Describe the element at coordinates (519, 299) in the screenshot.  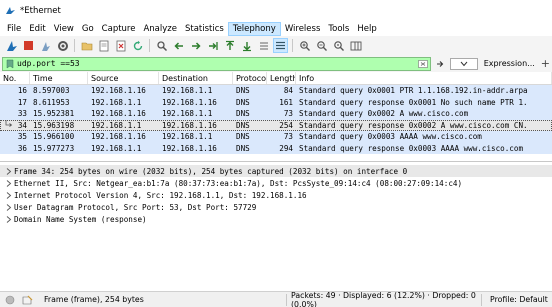
I see `status-profile: Profile: Default` at that location.